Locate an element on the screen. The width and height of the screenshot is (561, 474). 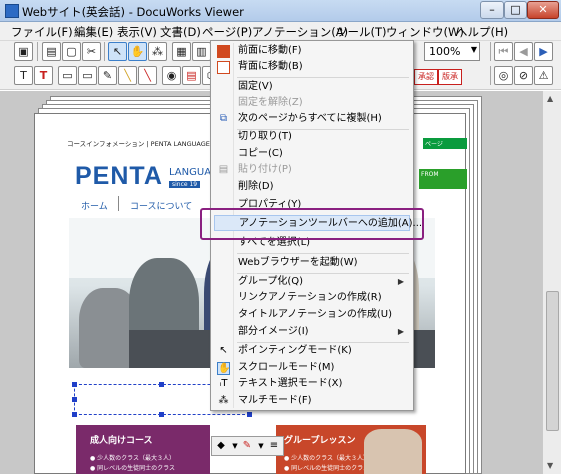
maximize-button: □ is located at coordinates (515, 10).